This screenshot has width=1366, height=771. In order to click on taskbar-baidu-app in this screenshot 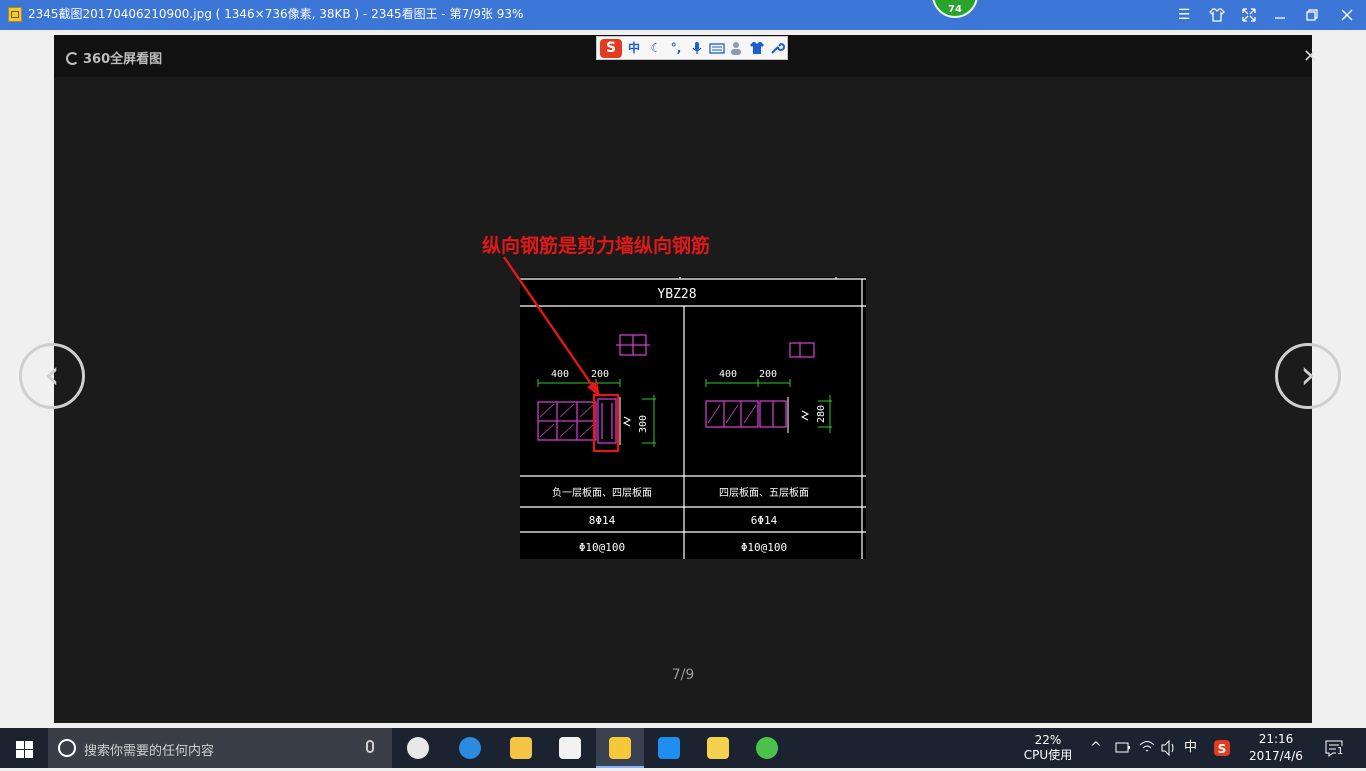, I will do `click(418, 748)`.